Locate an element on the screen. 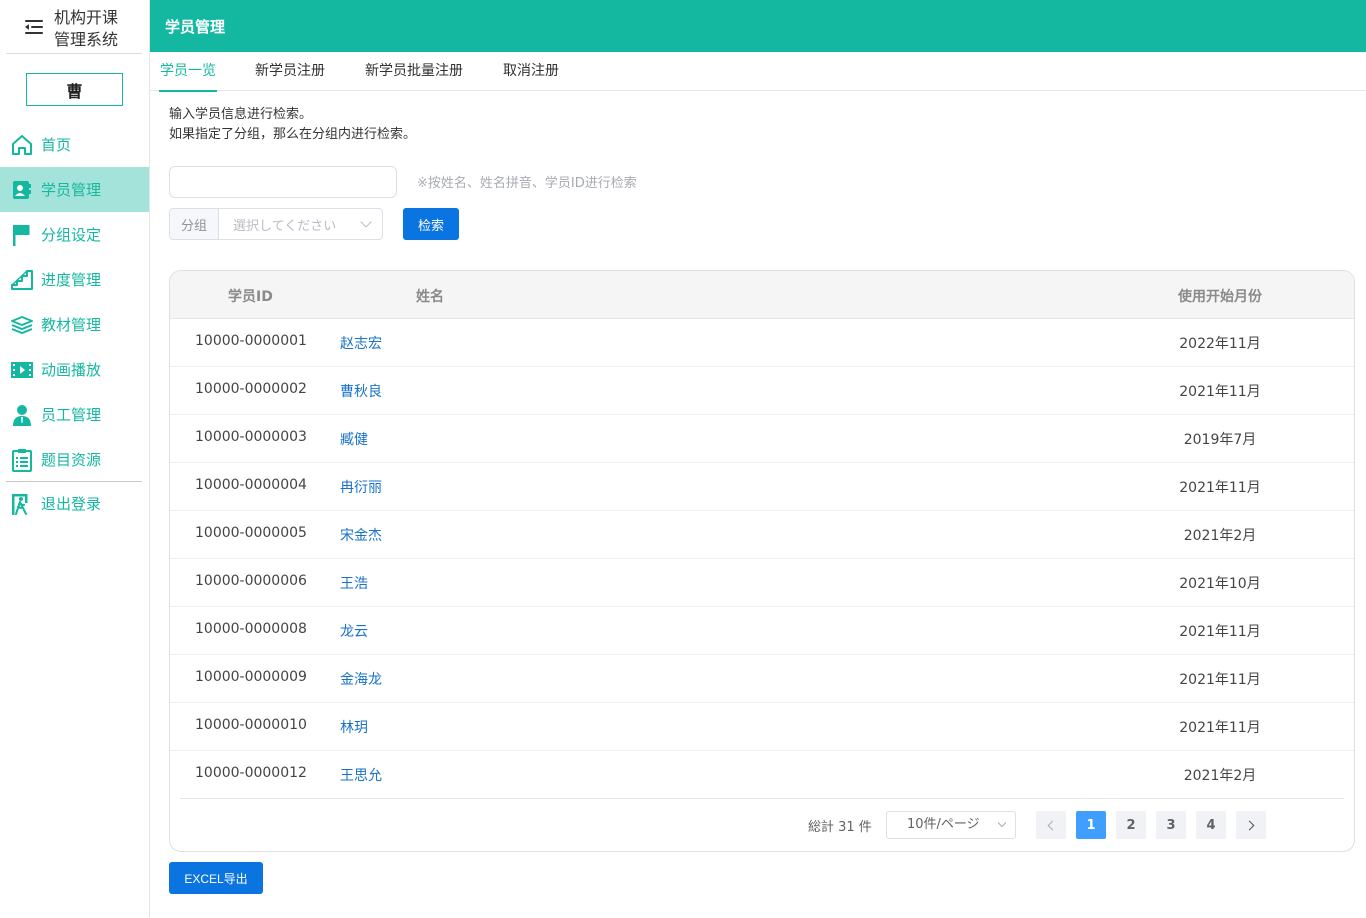 The width and height of the screenshot is (1366, 918). group-label: 分组 is located at coordinates (194, 224).